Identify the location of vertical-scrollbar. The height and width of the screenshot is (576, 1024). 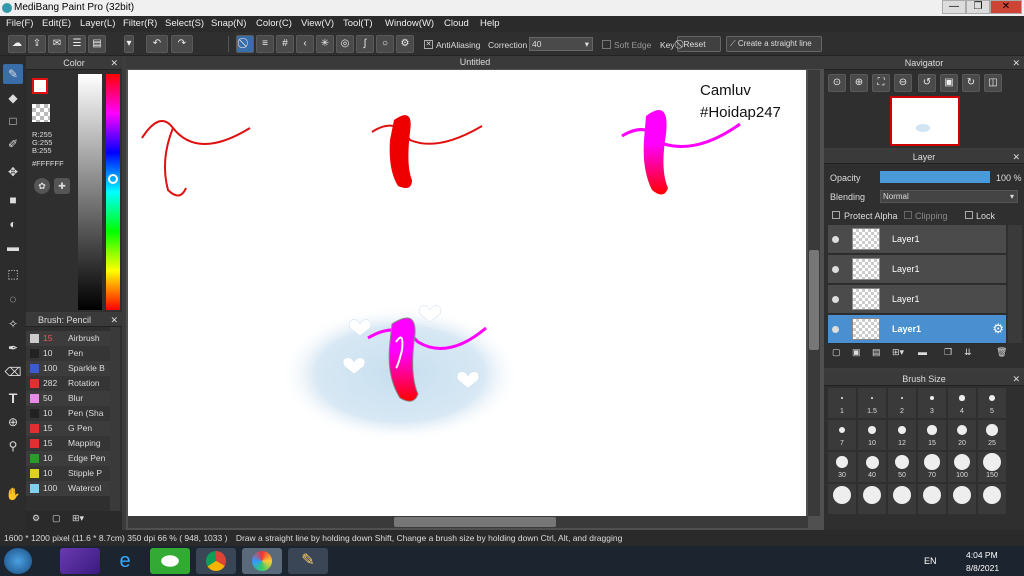
(814, 293).